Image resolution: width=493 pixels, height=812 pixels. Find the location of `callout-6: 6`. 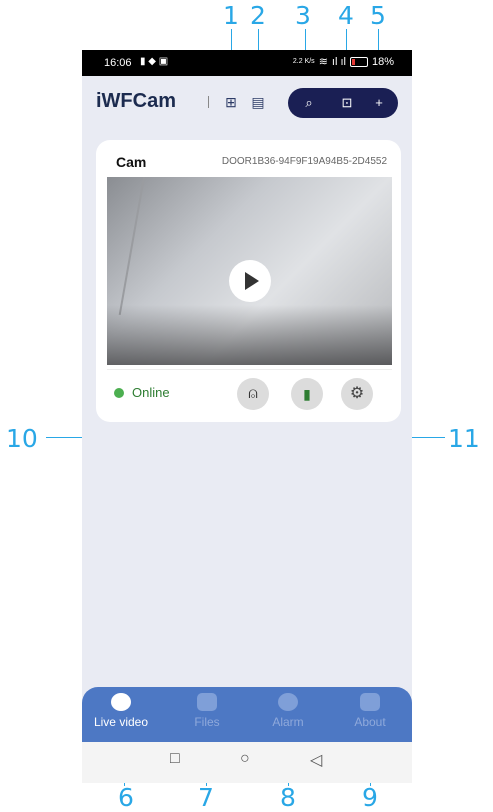

callout-6: 6 is located at coordinates (126, 797).